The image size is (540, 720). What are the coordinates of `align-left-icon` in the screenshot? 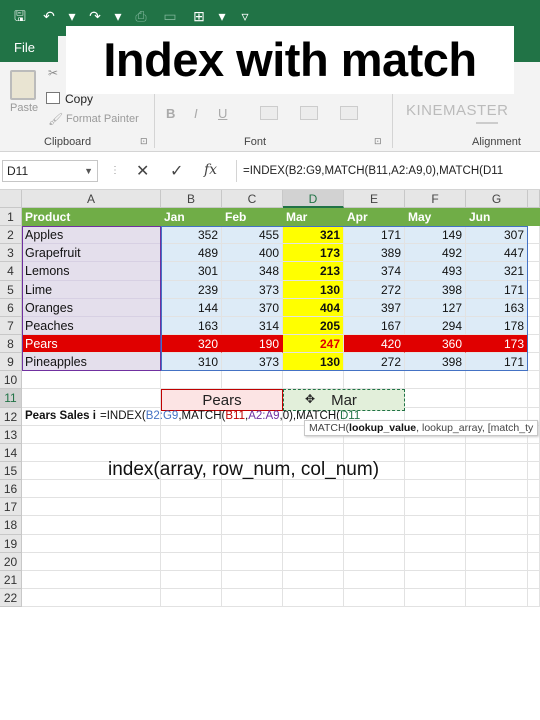 It's located at (487, 123).